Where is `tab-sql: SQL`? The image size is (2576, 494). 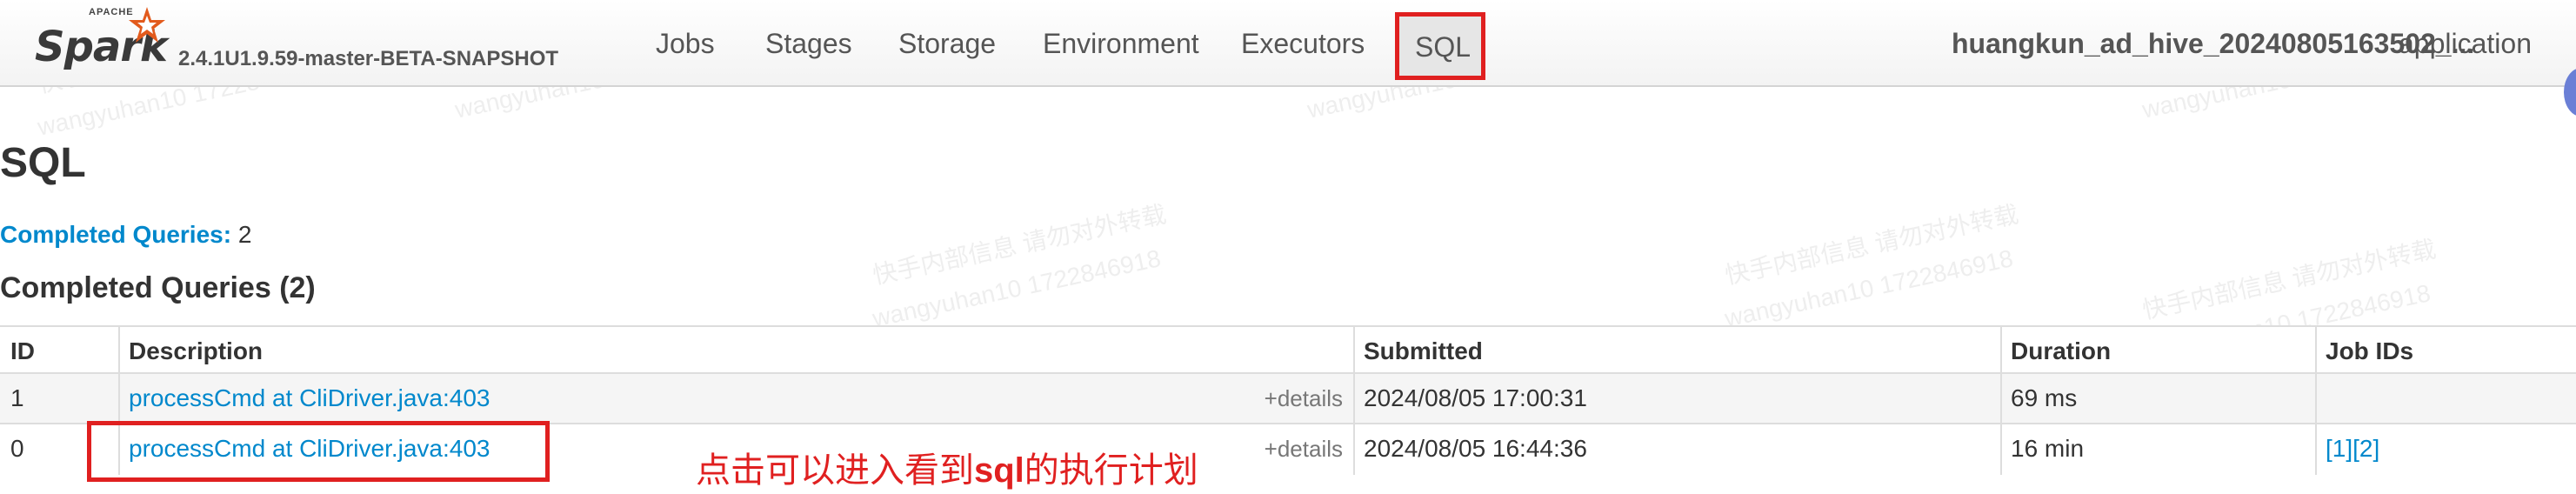 tab-sql: SQL is located at coordinates (1440, 46).